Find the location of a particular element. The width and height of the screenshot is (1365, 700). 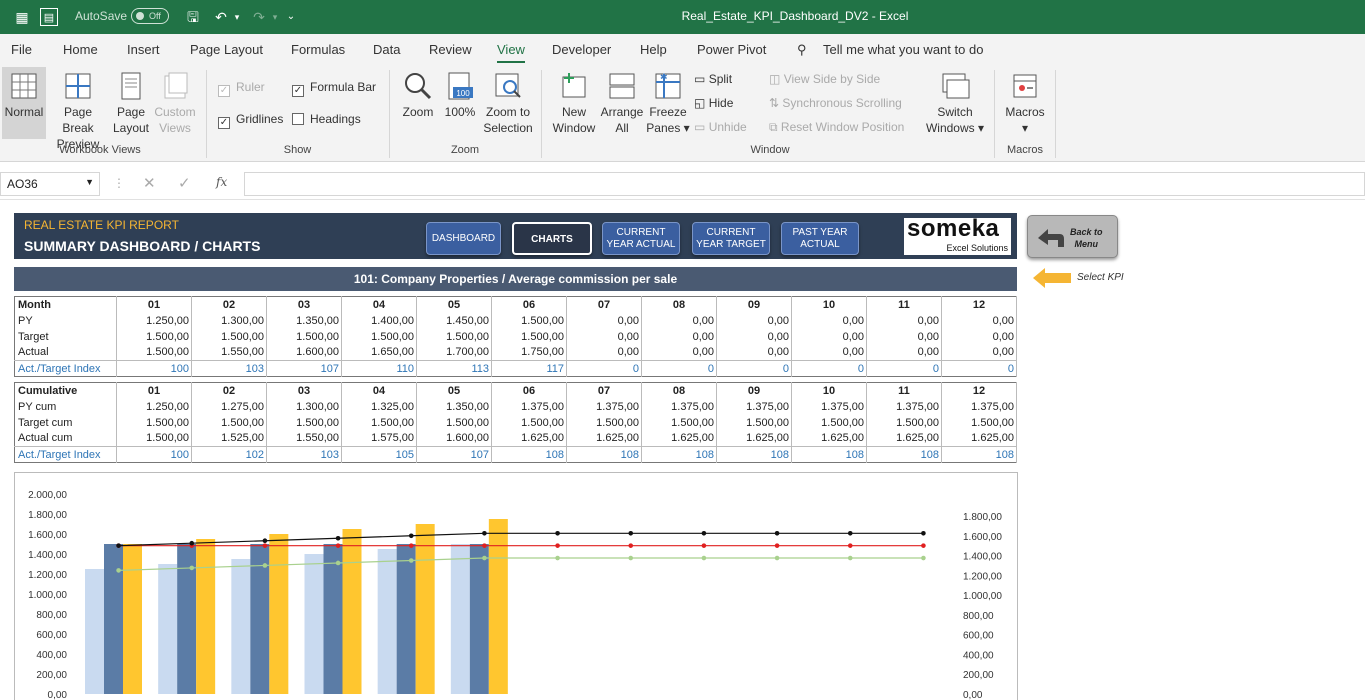

tab-developer: Developer is located at coordinates (581, 49).